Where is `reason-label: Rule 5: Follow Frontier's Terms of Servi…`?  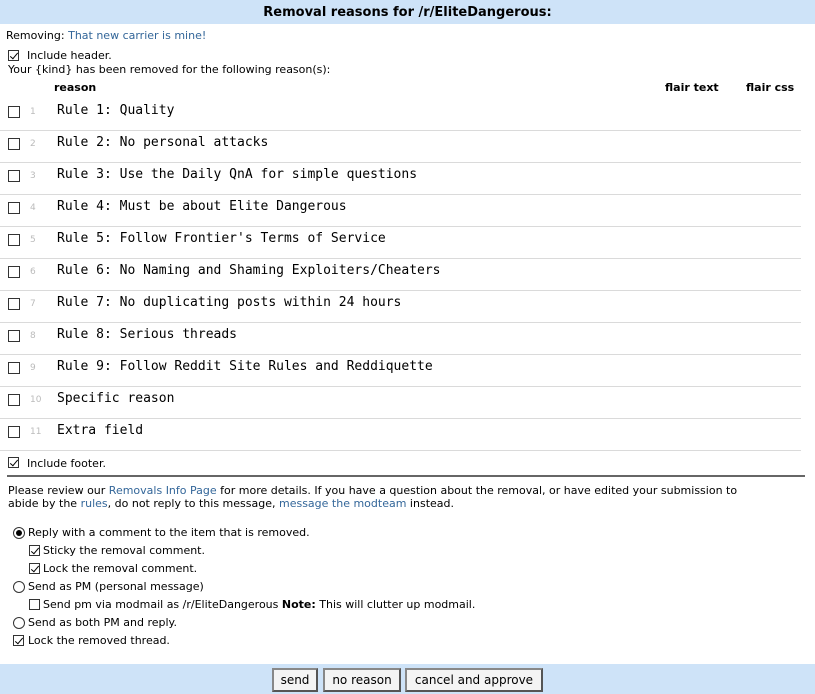 reason-label: Rule 5: Follow Frontier's Terms of Servi… is located at coordinates (221, 238).